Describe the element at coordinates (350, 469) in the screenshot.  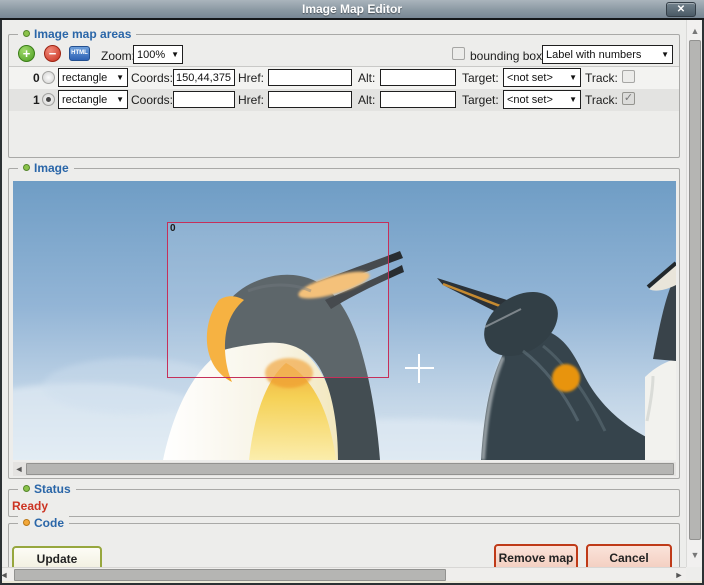
I see `image-hscrollbar-thumb` at that location.